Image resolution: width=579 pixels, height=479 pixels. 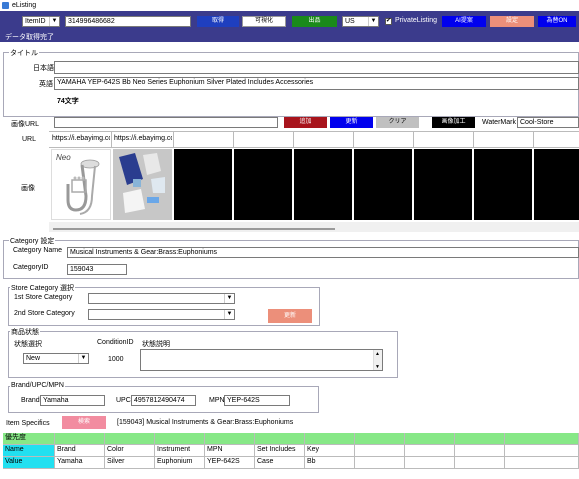 I want to click on table-cell: Yamaha, so click(x=80, y=463).